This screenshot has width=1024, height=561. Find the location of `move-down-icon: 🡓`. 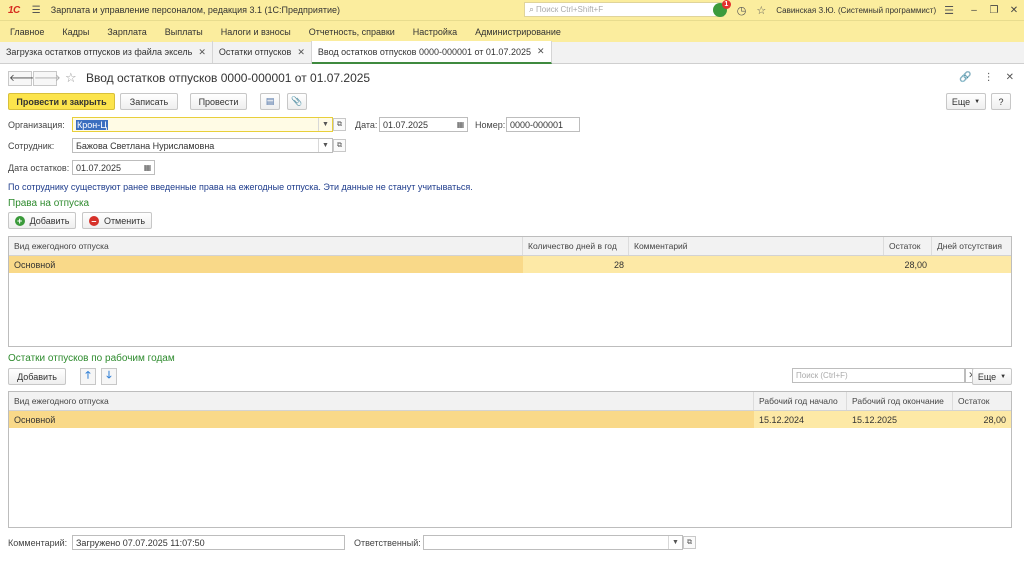

move-down-icon: 🡓 is located at coordinates (109, 376).